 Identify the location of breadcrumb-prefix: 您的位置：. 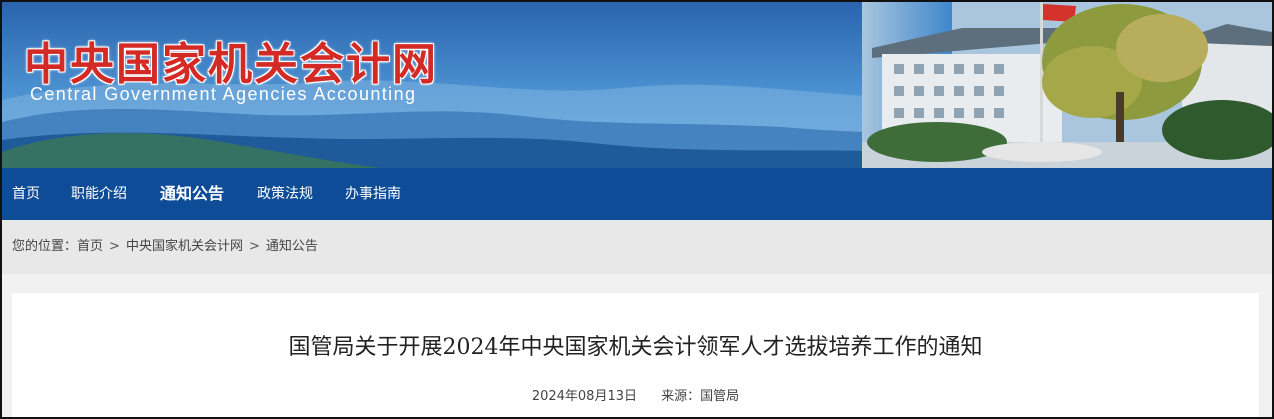
(45, 246).